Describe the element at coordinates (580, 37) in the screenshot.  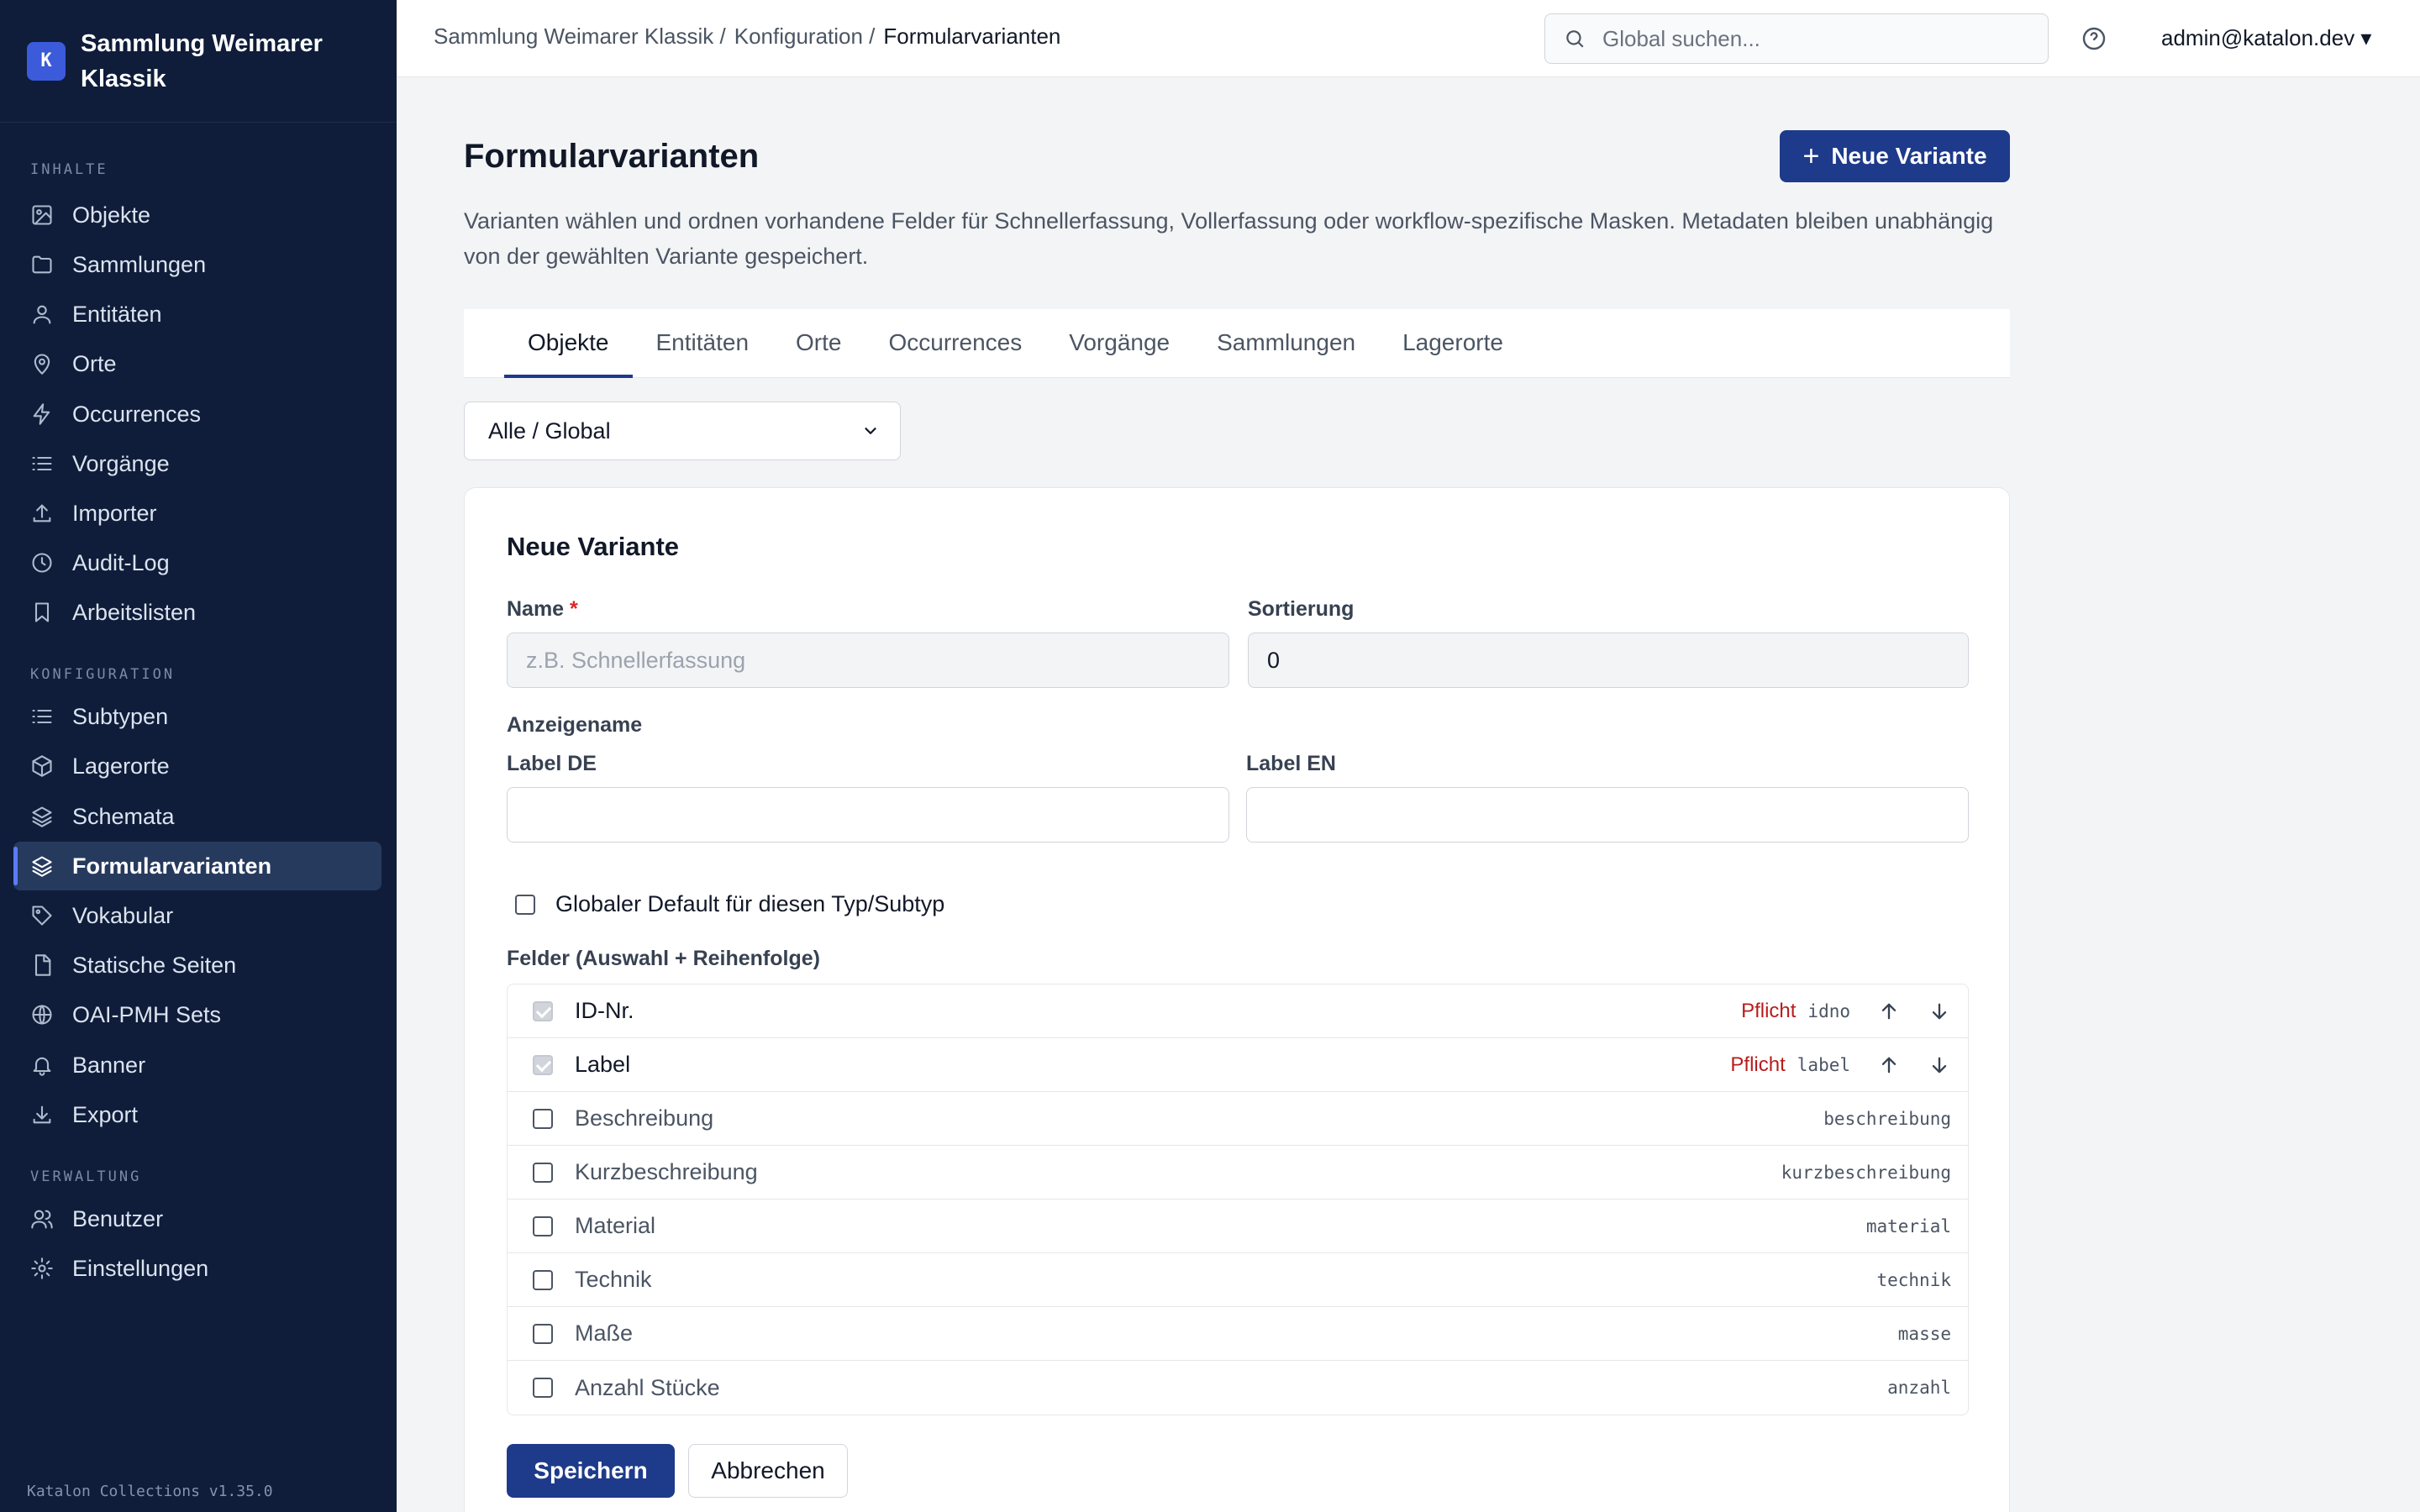
I see `breadcrumb-item-collection: Sammlung Weimarer Klassik /` at that location.